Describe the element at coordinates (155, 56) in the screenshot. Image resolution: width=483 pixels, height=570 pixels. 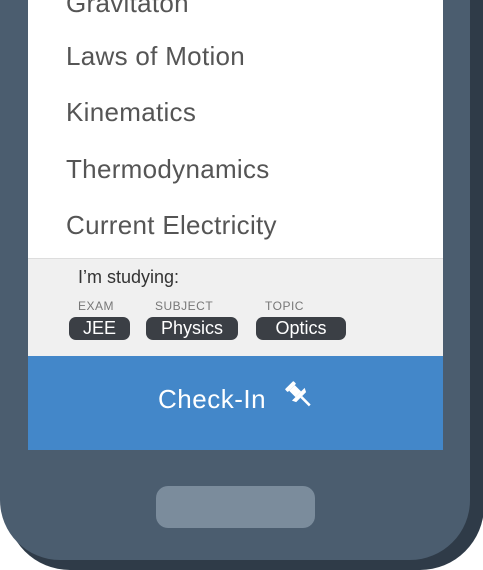
I see `topic-item-laws-of-motion: Laws of Motion` at that location.